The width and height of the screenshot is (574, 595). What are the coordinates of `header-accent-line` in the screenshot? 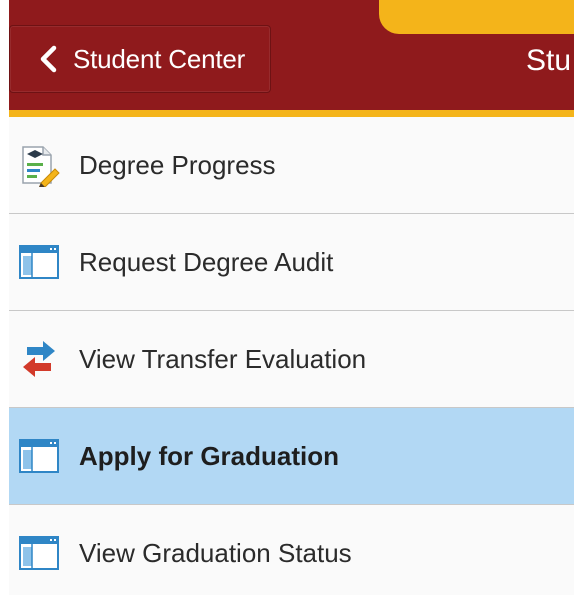 It's located at (291, 113).